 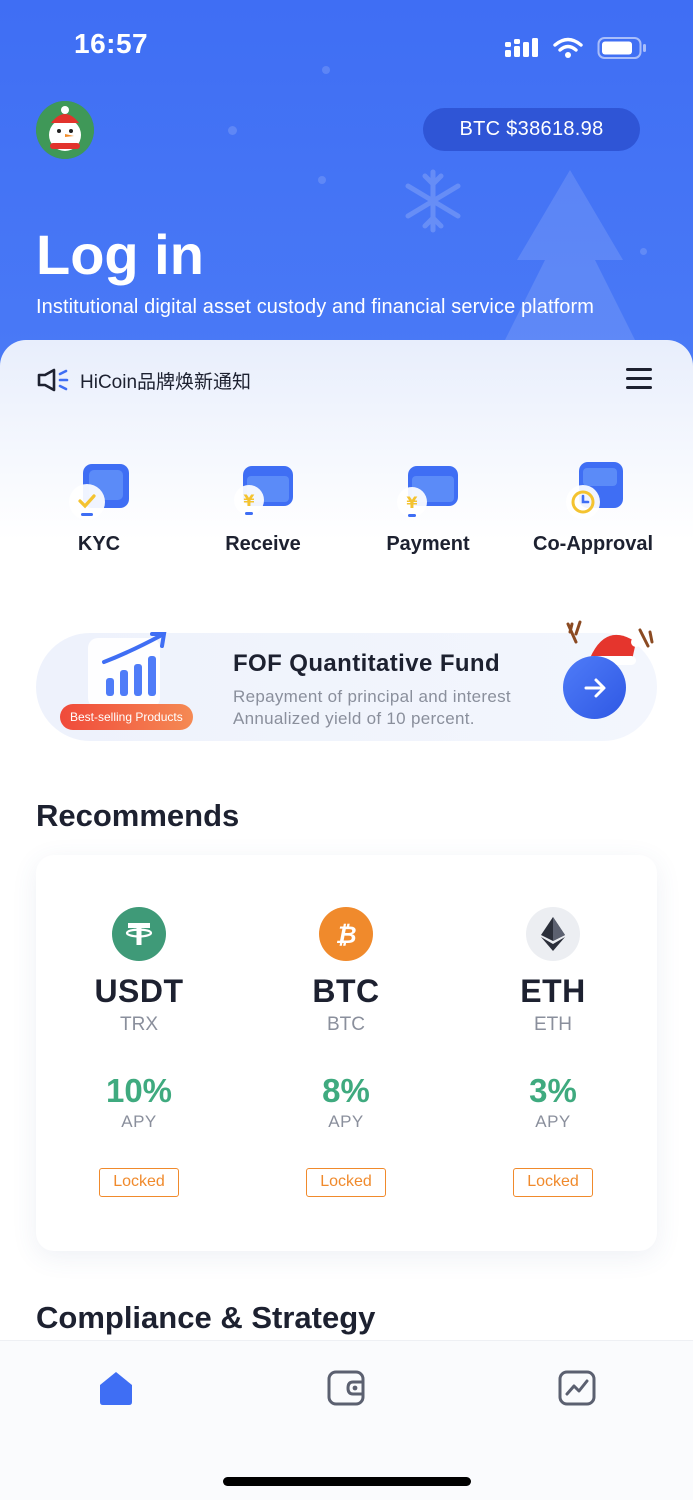 I want to click on action-receive: ¥ Receive, so click(x=263, y=510).